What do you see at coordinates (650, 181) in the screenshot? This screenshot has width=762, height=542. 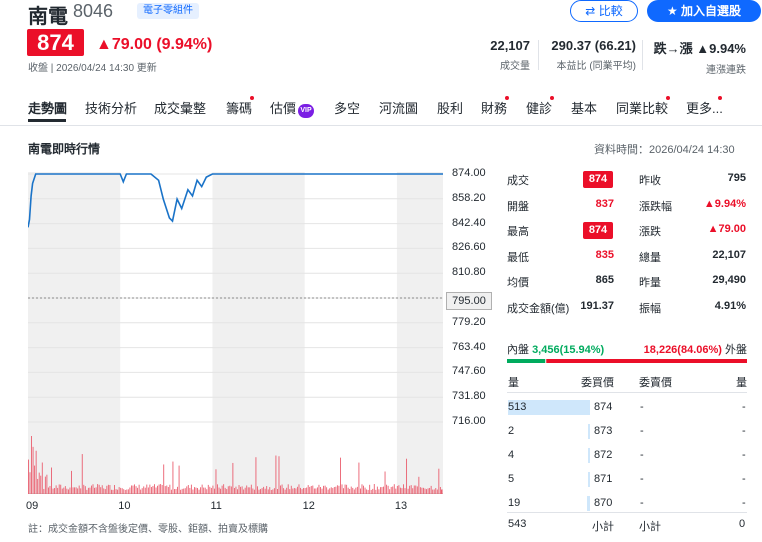 I see `quote-label: 昨收` at bounding box center [650, 181].